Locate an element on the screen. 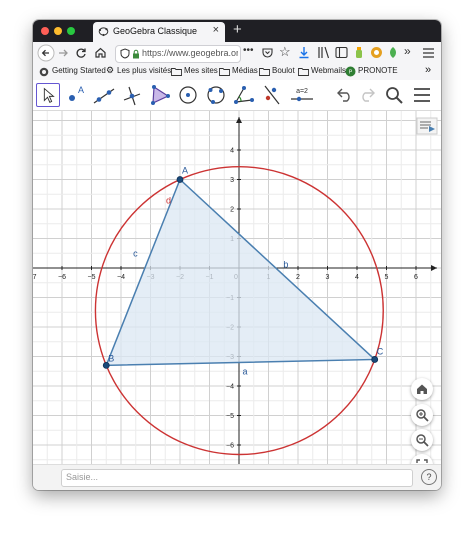  x-axis-arrow is located at coordinates (434, 268).